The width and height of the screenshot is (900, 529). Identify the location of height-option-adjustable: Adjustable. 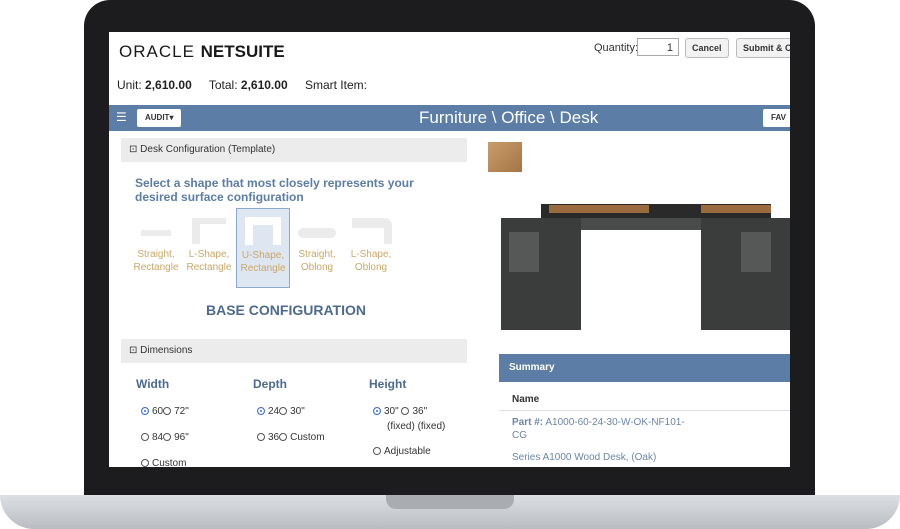
(402, 451).